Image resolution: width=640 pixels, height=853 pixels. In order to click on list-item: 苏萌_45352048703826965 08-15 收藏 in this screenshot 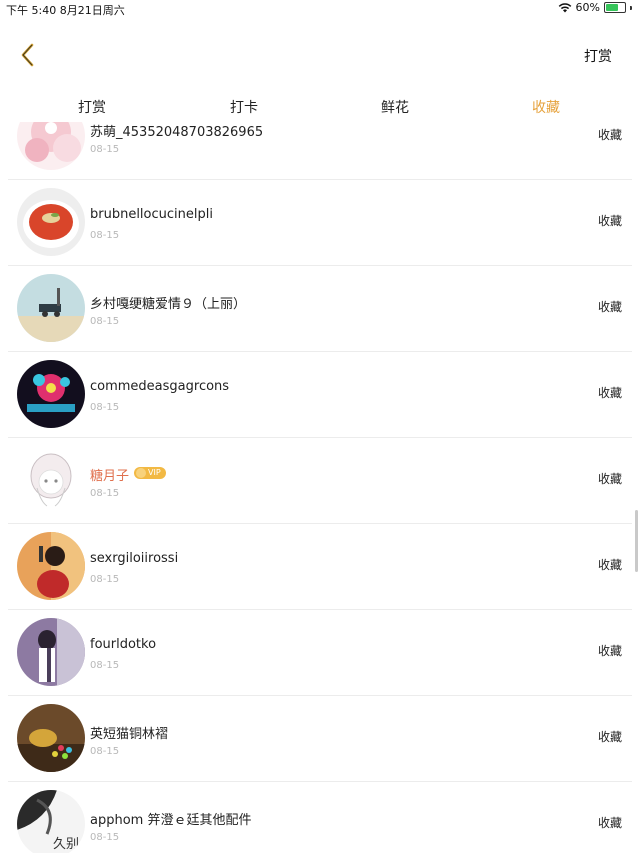, I will do `click(320, 151)`.